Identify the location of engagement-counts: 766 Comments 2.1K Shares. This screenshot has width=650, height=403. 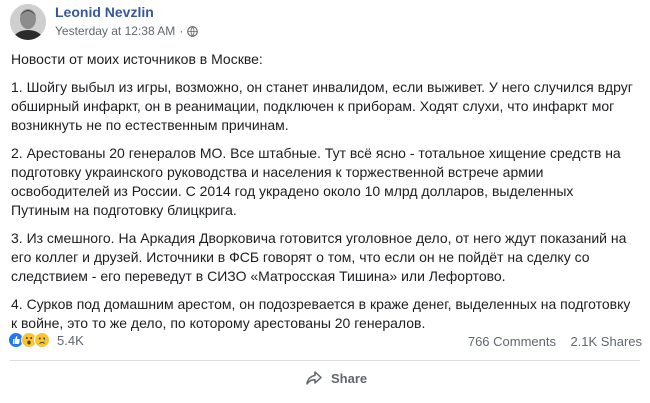
(555, 341).